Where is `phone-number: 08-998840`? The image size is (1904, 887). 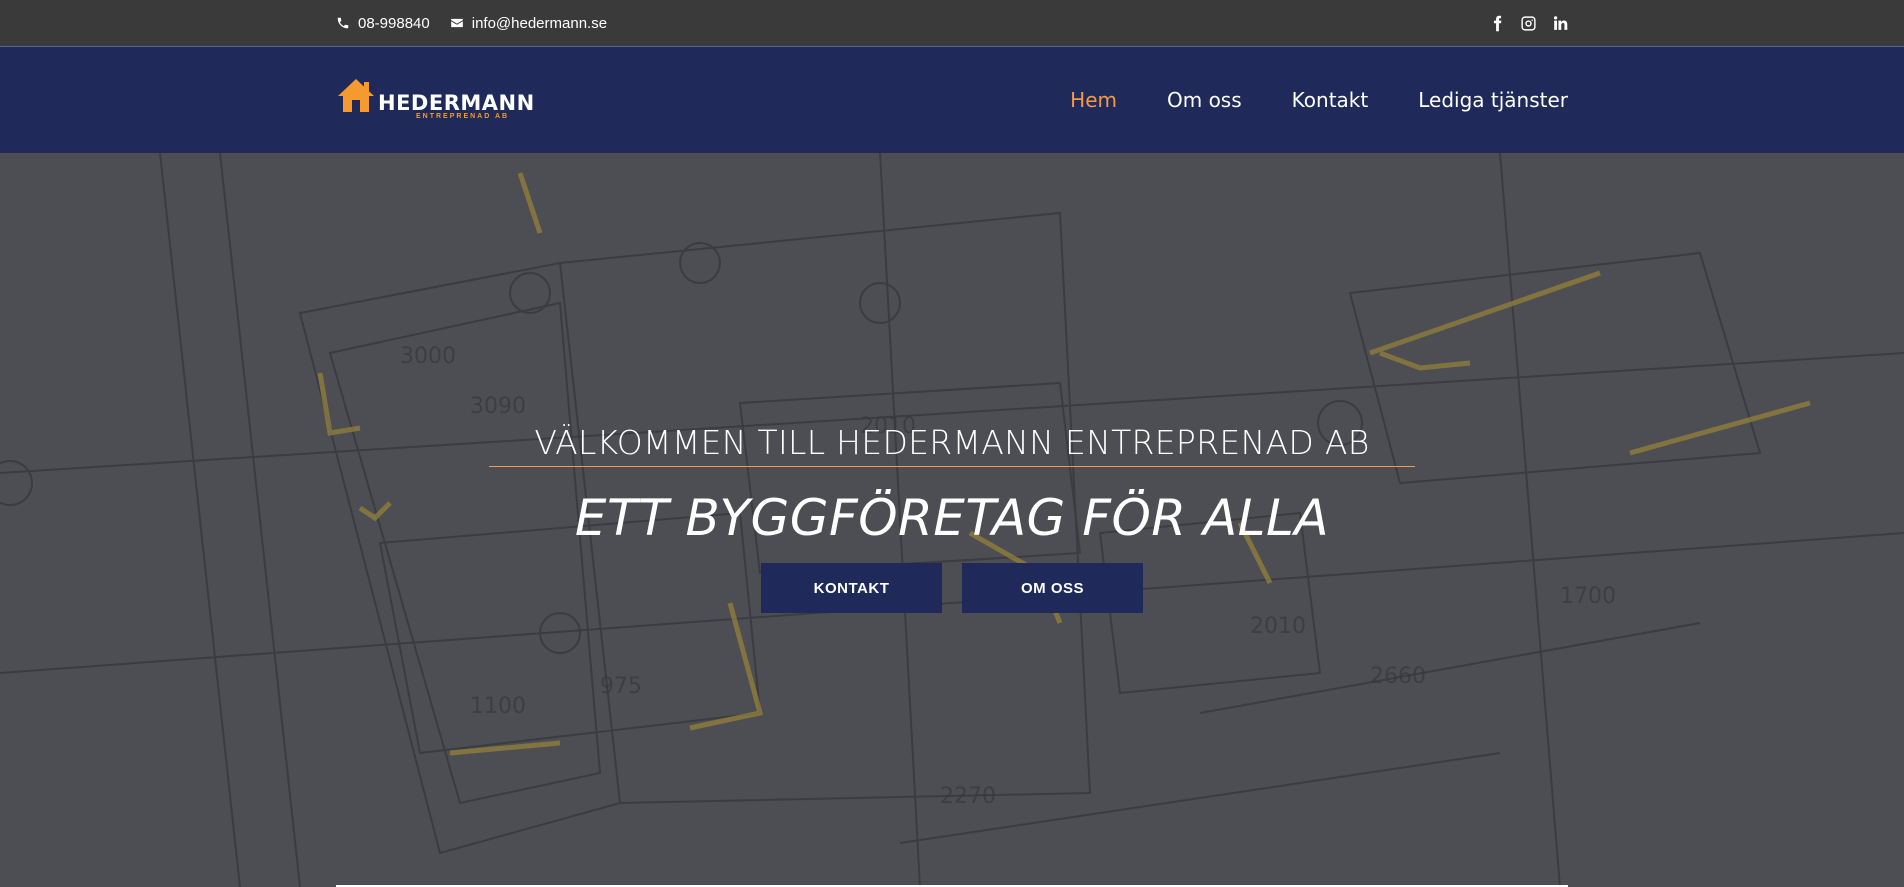 phone-number: 08-998840 is located at coordinates (394, 23).